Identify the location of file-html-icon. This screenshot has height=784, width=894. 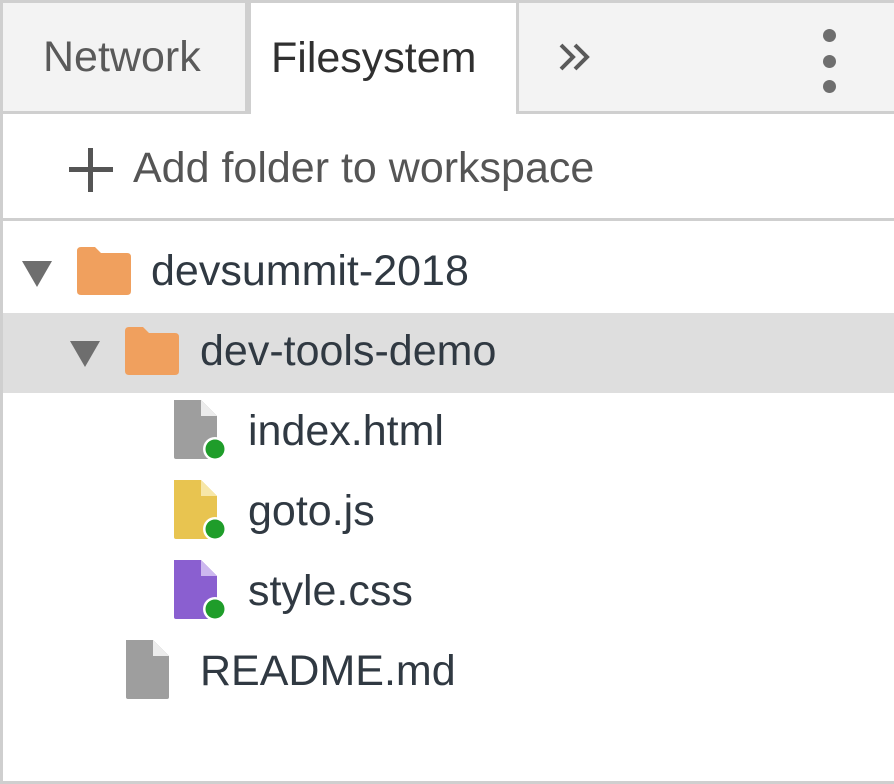
(199, 430).